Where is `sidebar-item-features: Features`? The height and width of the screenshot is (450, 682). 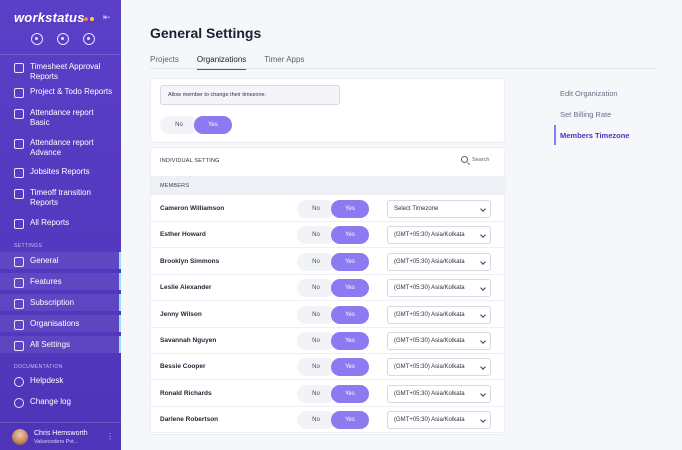
sidebar-item-features: Features is located at coordinates (60, 281).